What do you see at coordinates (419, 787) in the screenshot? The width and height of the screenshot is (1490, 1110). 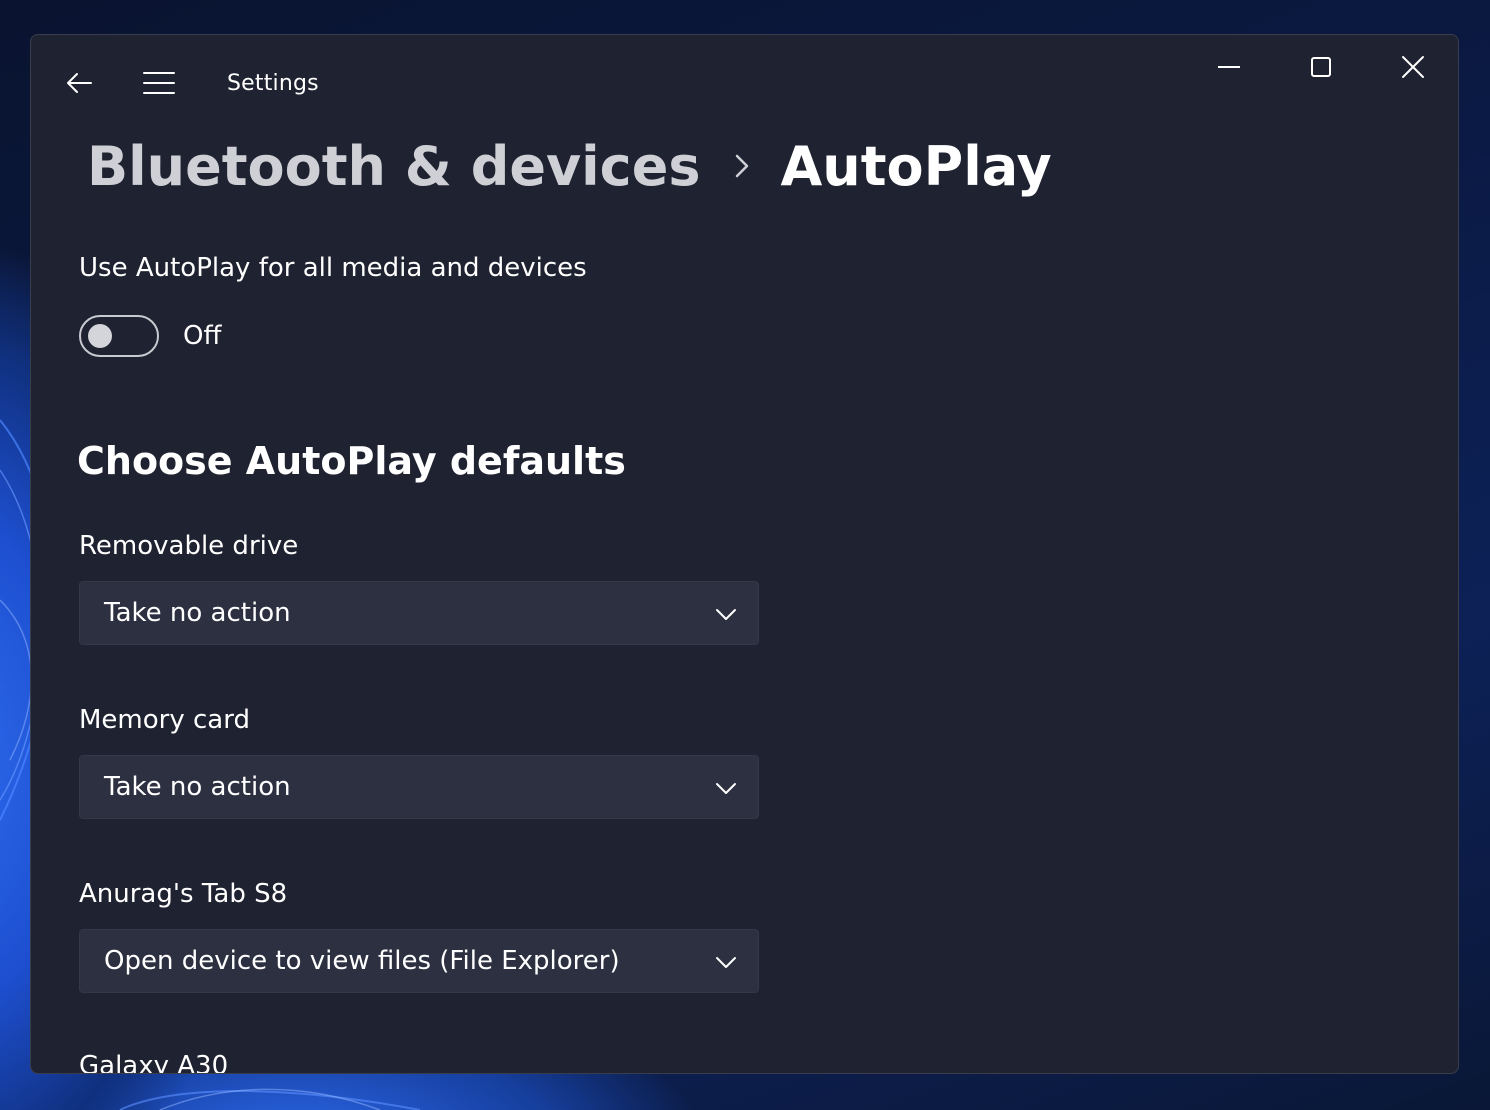 I see `memory-card-dropdown: Take no action` at bounding box center [419, 787].